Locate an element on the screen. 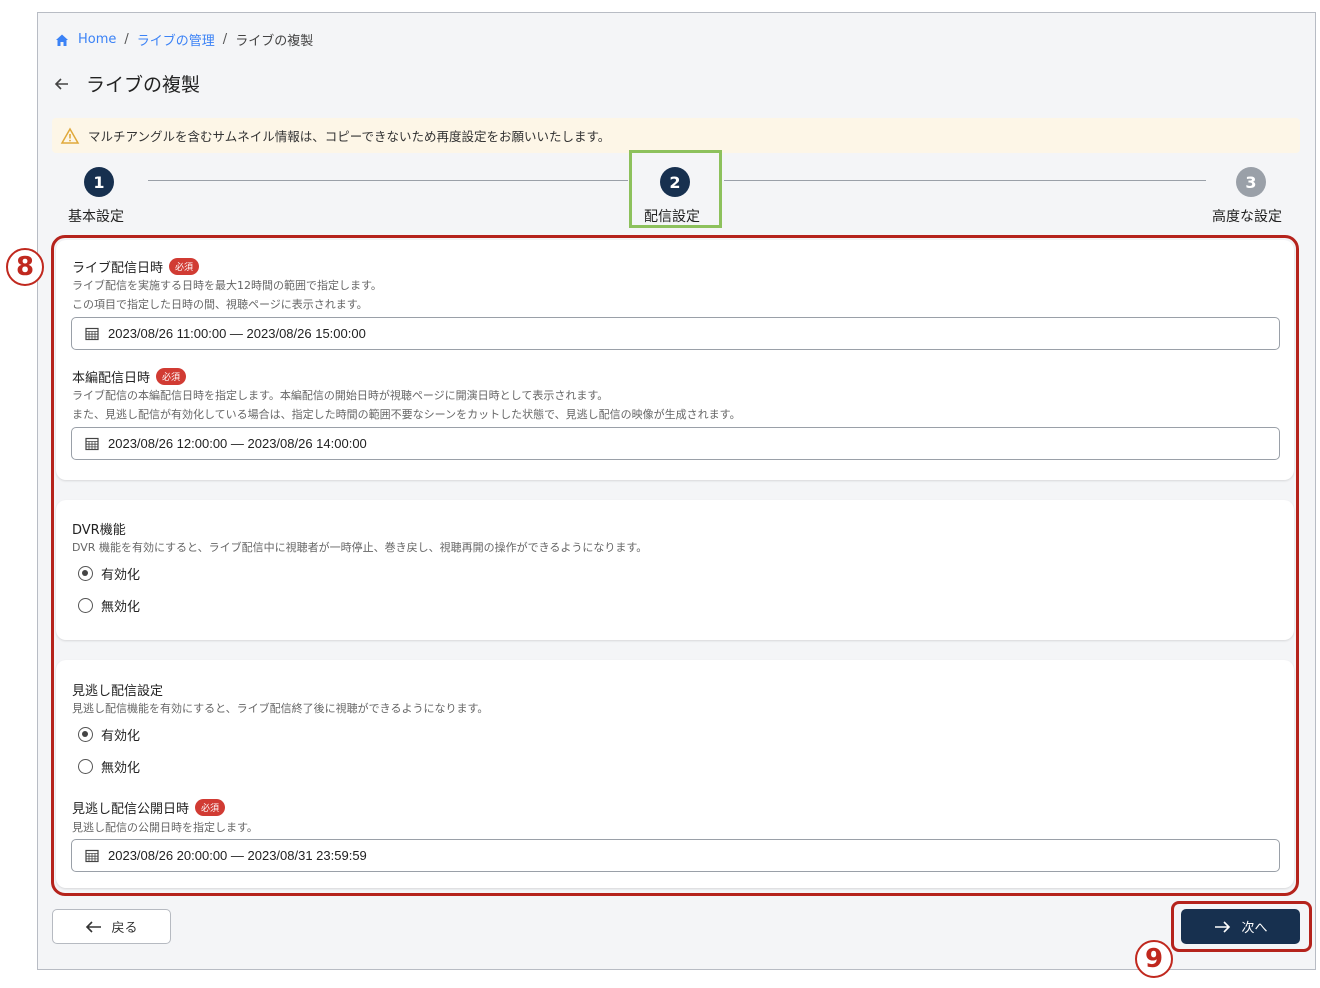 This screenshot has height=988, width=1320. home-icon is located at coordinates (62, 40).